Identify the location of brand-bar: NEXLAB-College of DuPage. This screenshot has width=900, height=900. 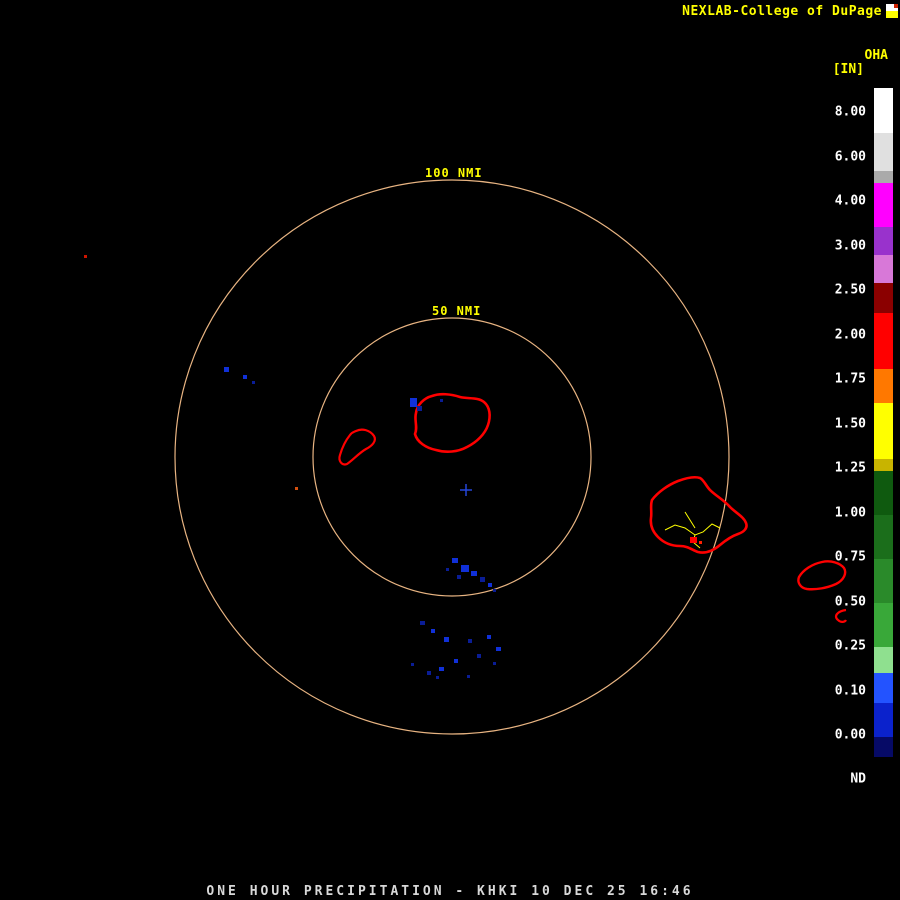
(790, 11).